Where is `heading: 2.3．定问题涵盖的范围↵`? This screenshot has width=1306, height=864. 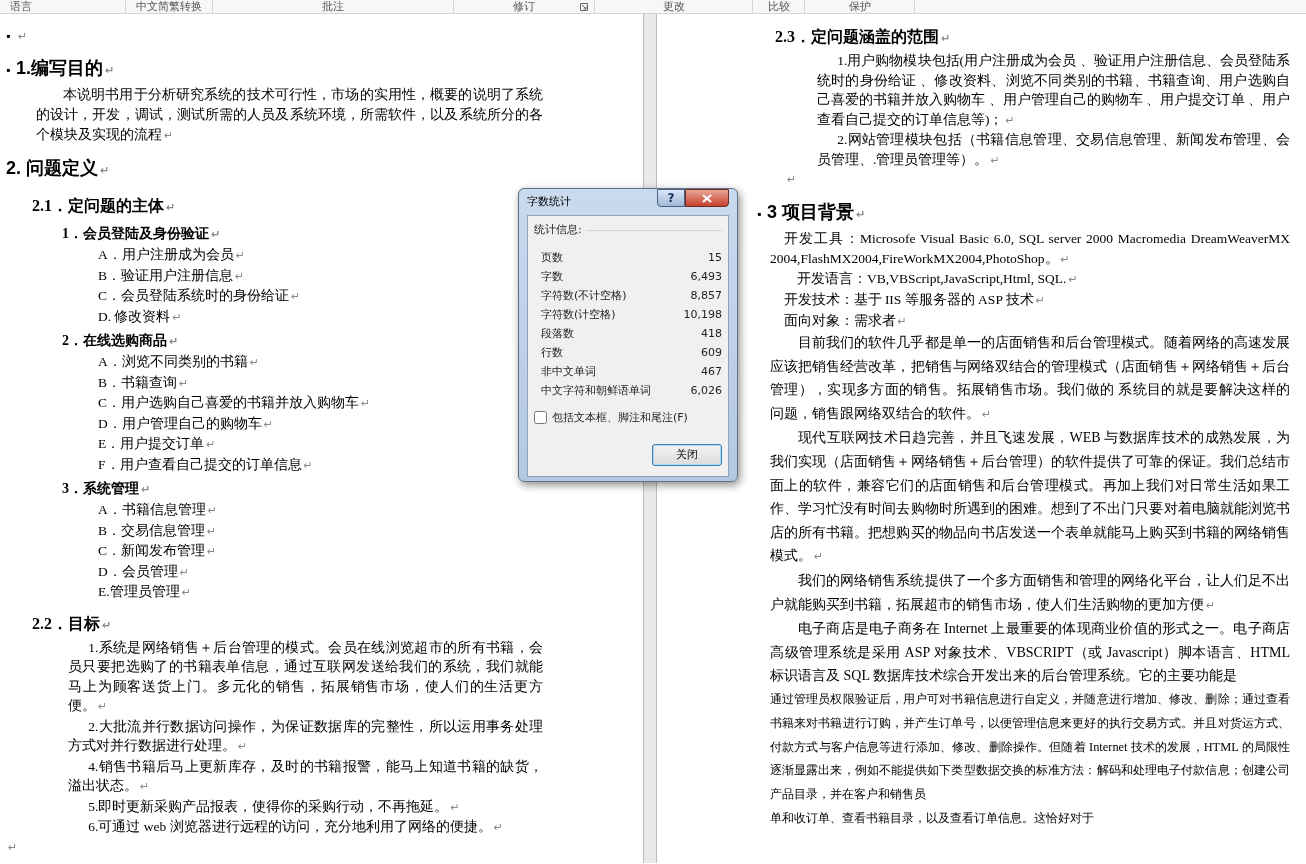
heading: 2.3．定问题涵盖的范围↵ is located at coordinates (863, 37).